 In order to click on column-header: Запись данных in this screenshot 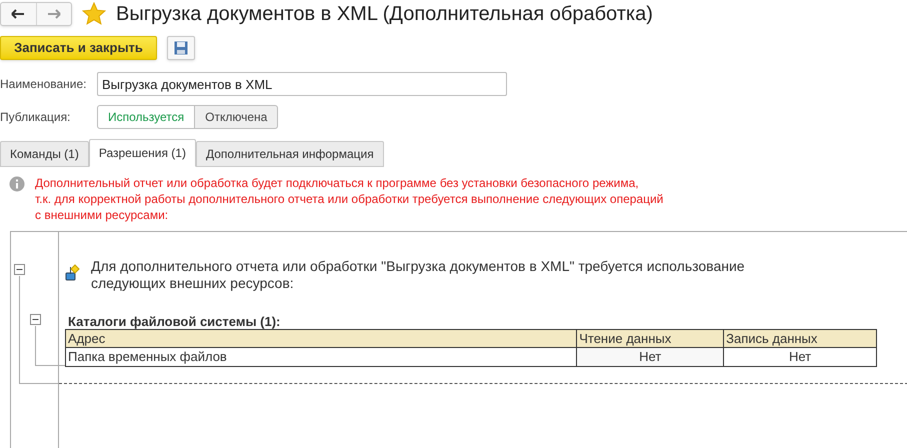, I will do `click(800, 339)`.